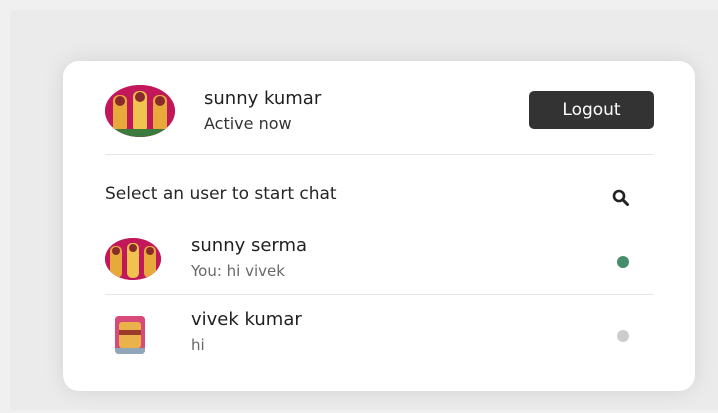  I want to click on current-user-status: Active now, so click(248, 123).